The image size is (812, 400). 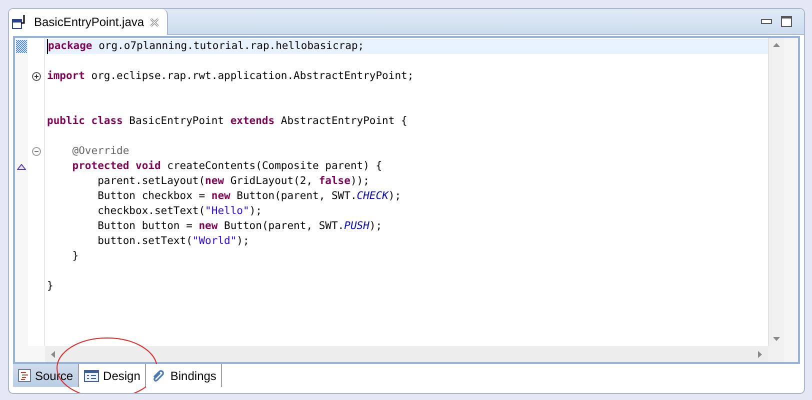 What do you see at coordinates (24, 375) in the screenshot?
I see `source-lines-icon` at bounding box center [24, 375].